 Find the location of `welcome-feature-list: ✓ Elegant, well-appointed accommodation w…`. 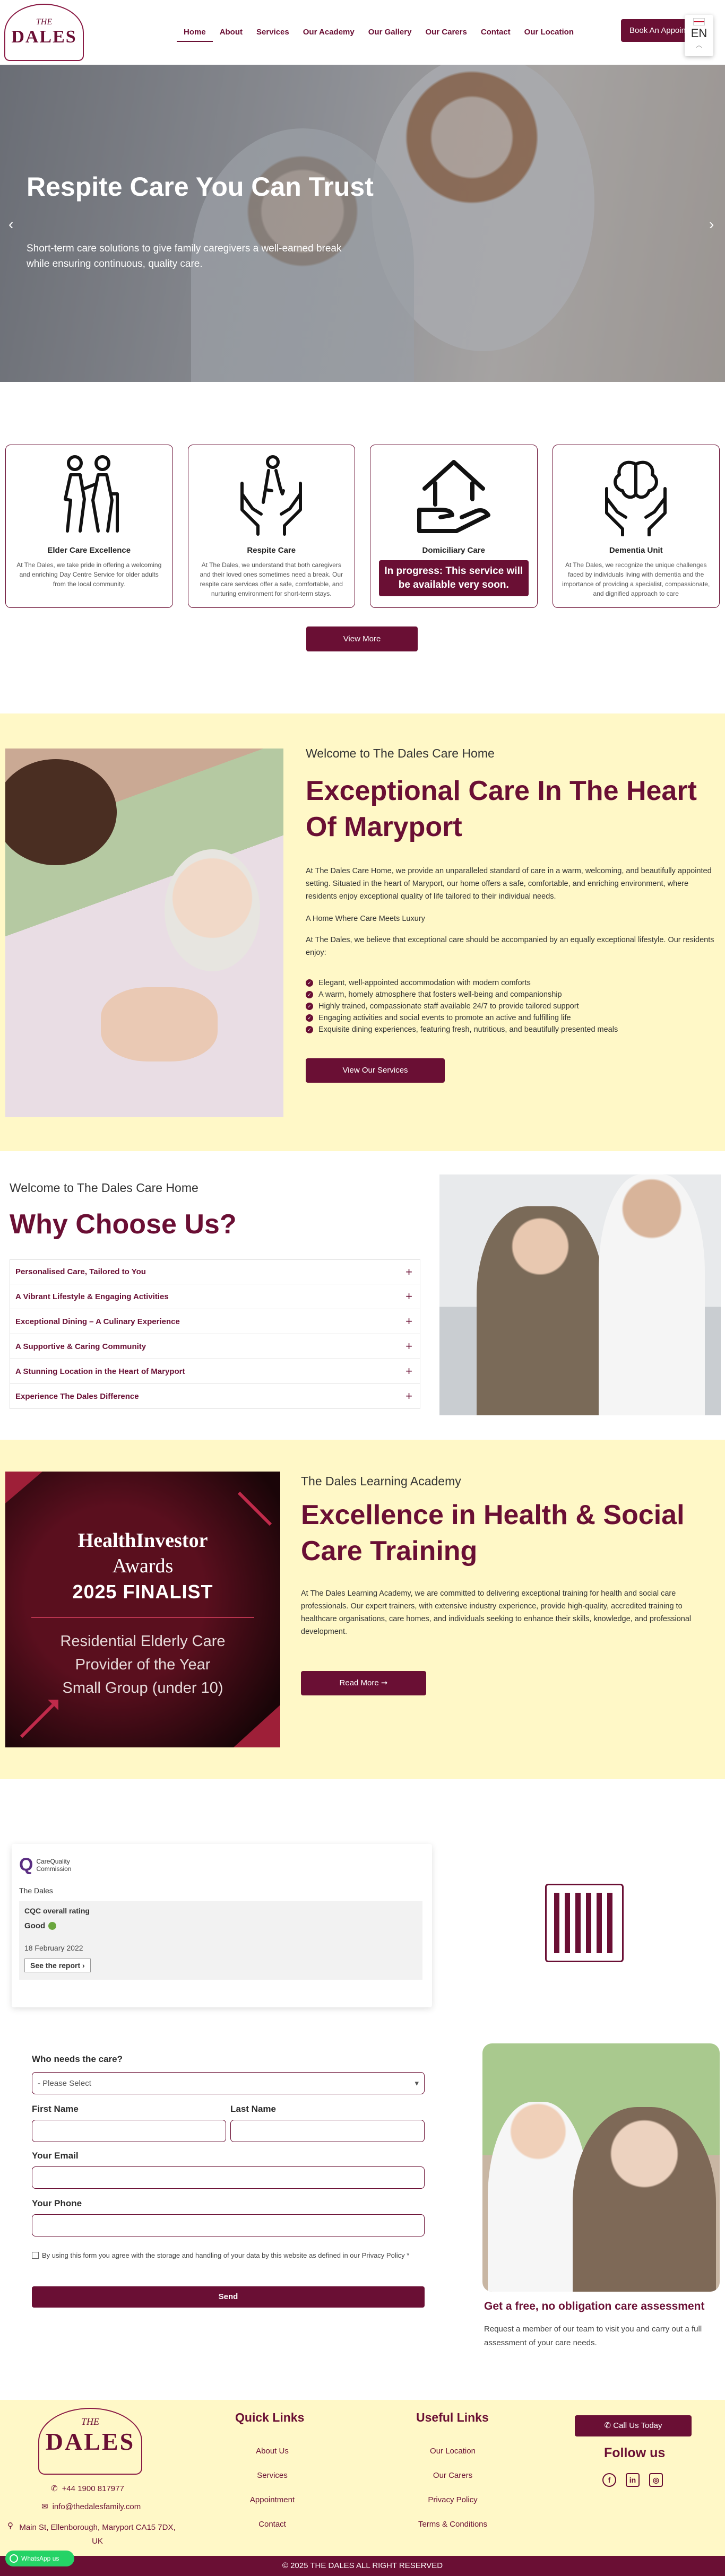

welcome-feature-list: ✓ Elegant, well-appointed accommodation w… is located at coordinates (462, 1006).